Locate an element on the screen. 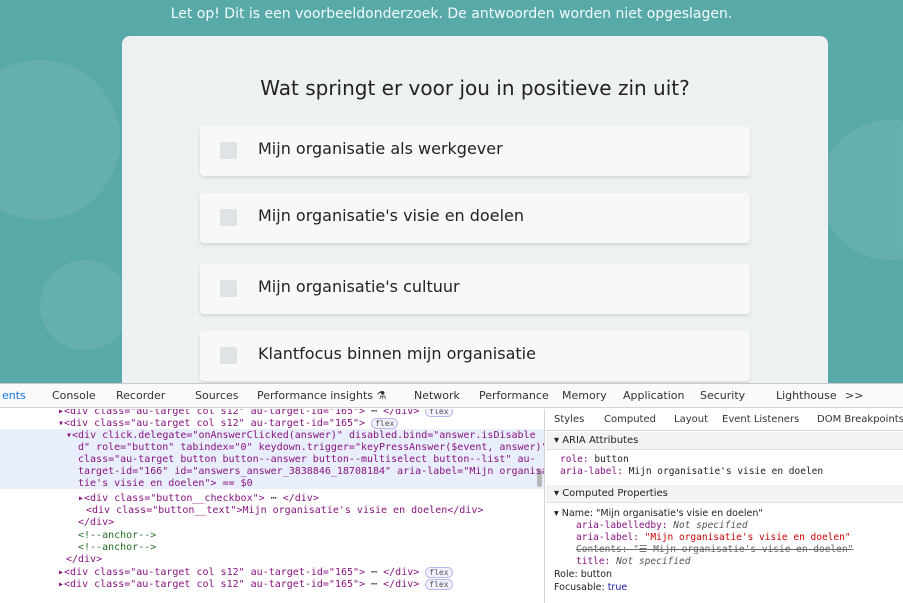  tab-console: Console is located at coordinates (74, 395).